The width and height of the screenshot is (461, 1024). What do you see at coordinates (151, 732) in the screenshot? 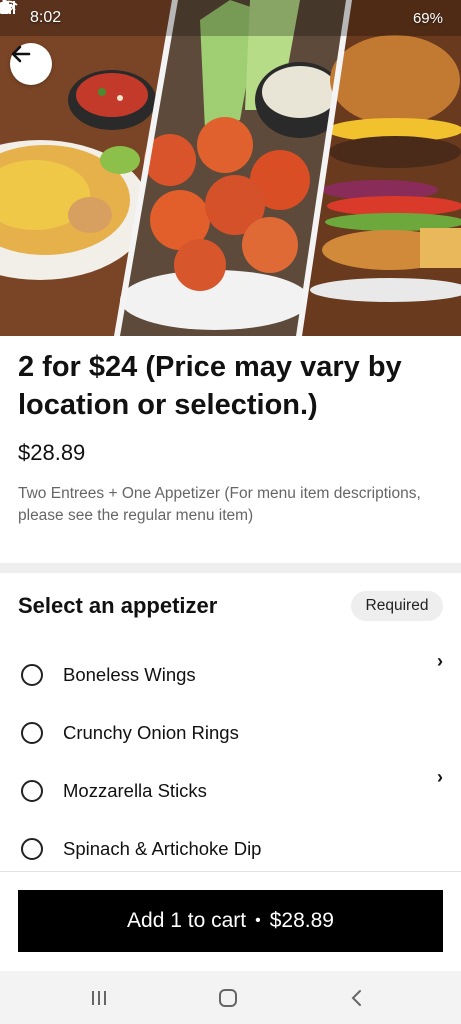
I see `option-label: Crunchy Onion Rings` at bounding box center [151, 732].